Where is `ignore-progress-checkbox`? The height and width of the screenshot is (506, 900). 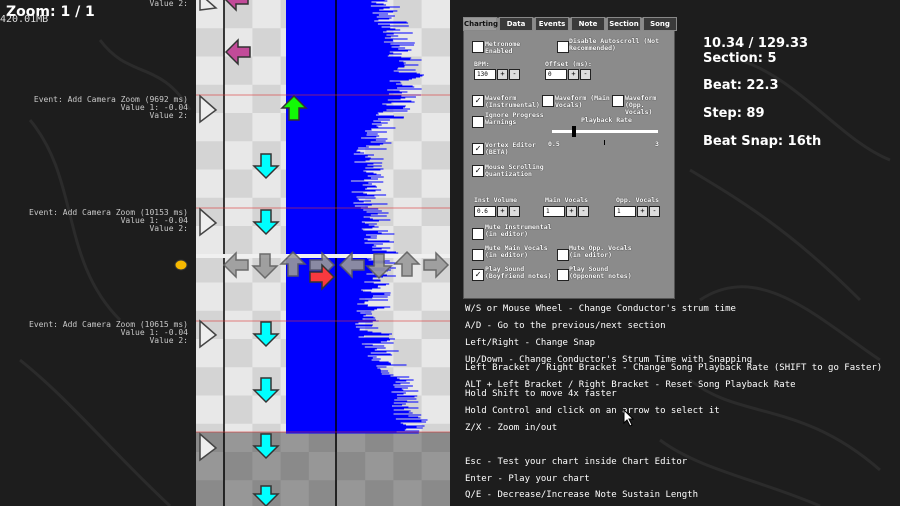
ignore-progress-checkbox is located at coordinates (478, 122).